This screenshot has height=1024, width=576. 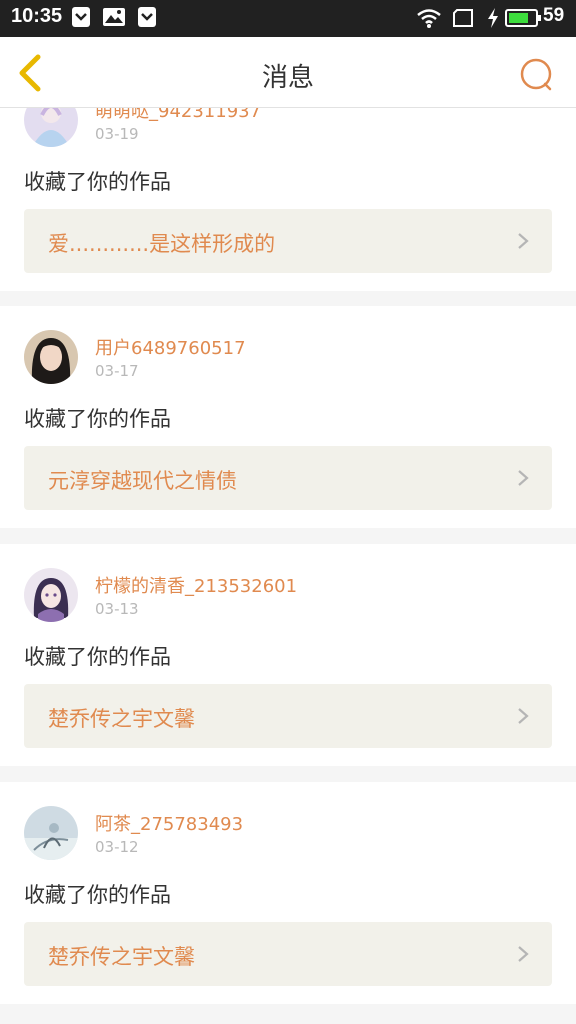 I want to click on sim-card-icon, so click(x=463, y=18).